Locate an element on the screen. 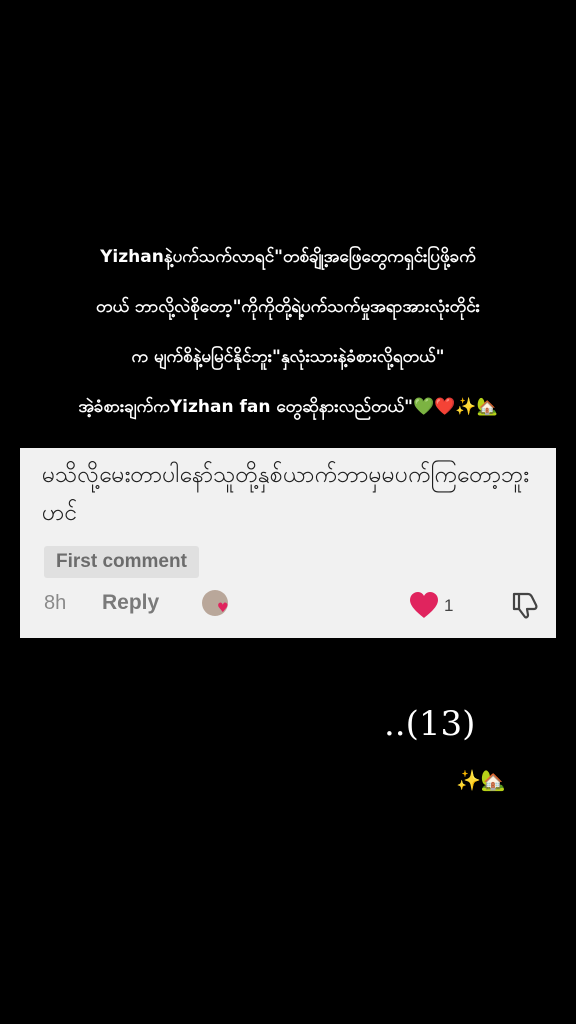 The image size is (576, 1024). dislike-icon is located at coordinates (525, 605).